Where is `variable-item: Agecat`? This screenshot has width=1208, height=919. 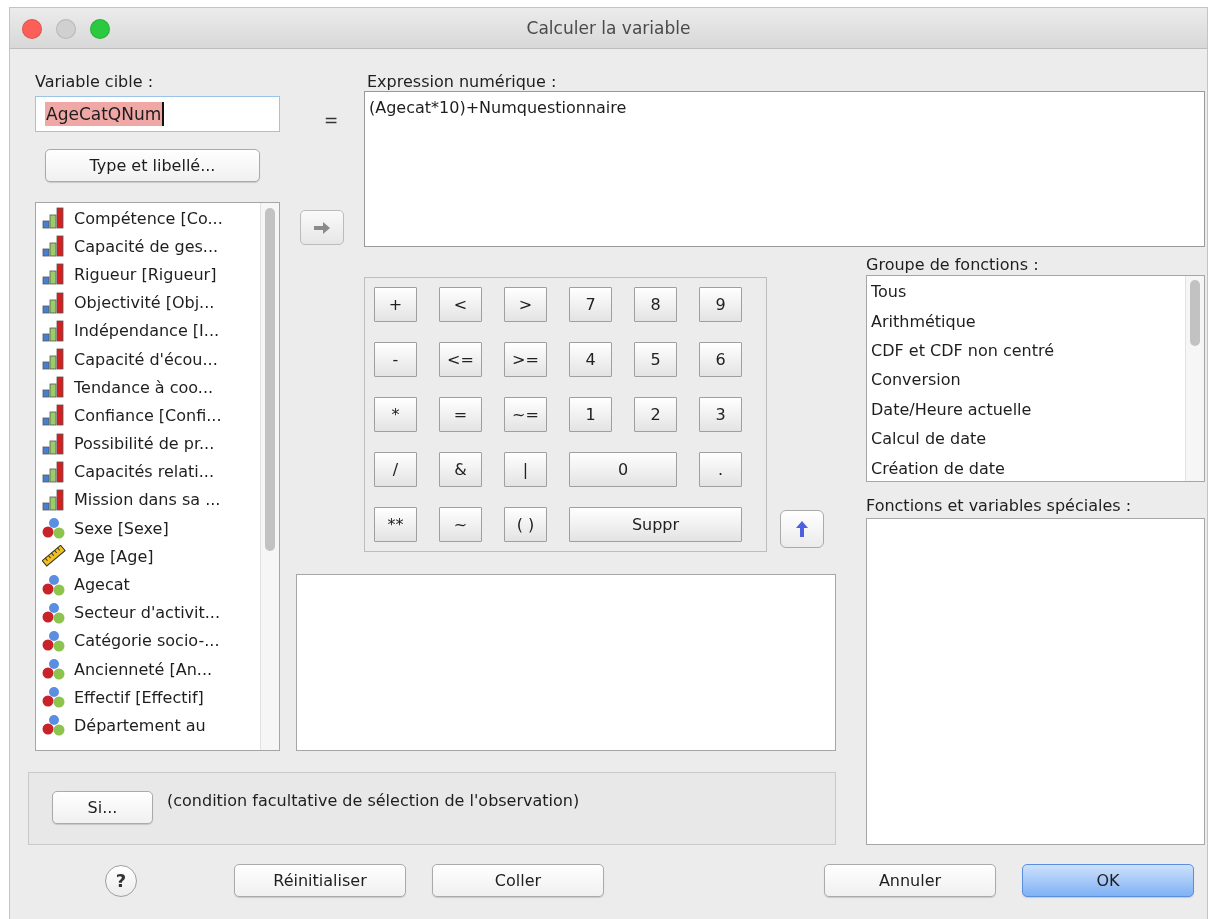 variable-item: Agecat is located at coordinates (102, 585).